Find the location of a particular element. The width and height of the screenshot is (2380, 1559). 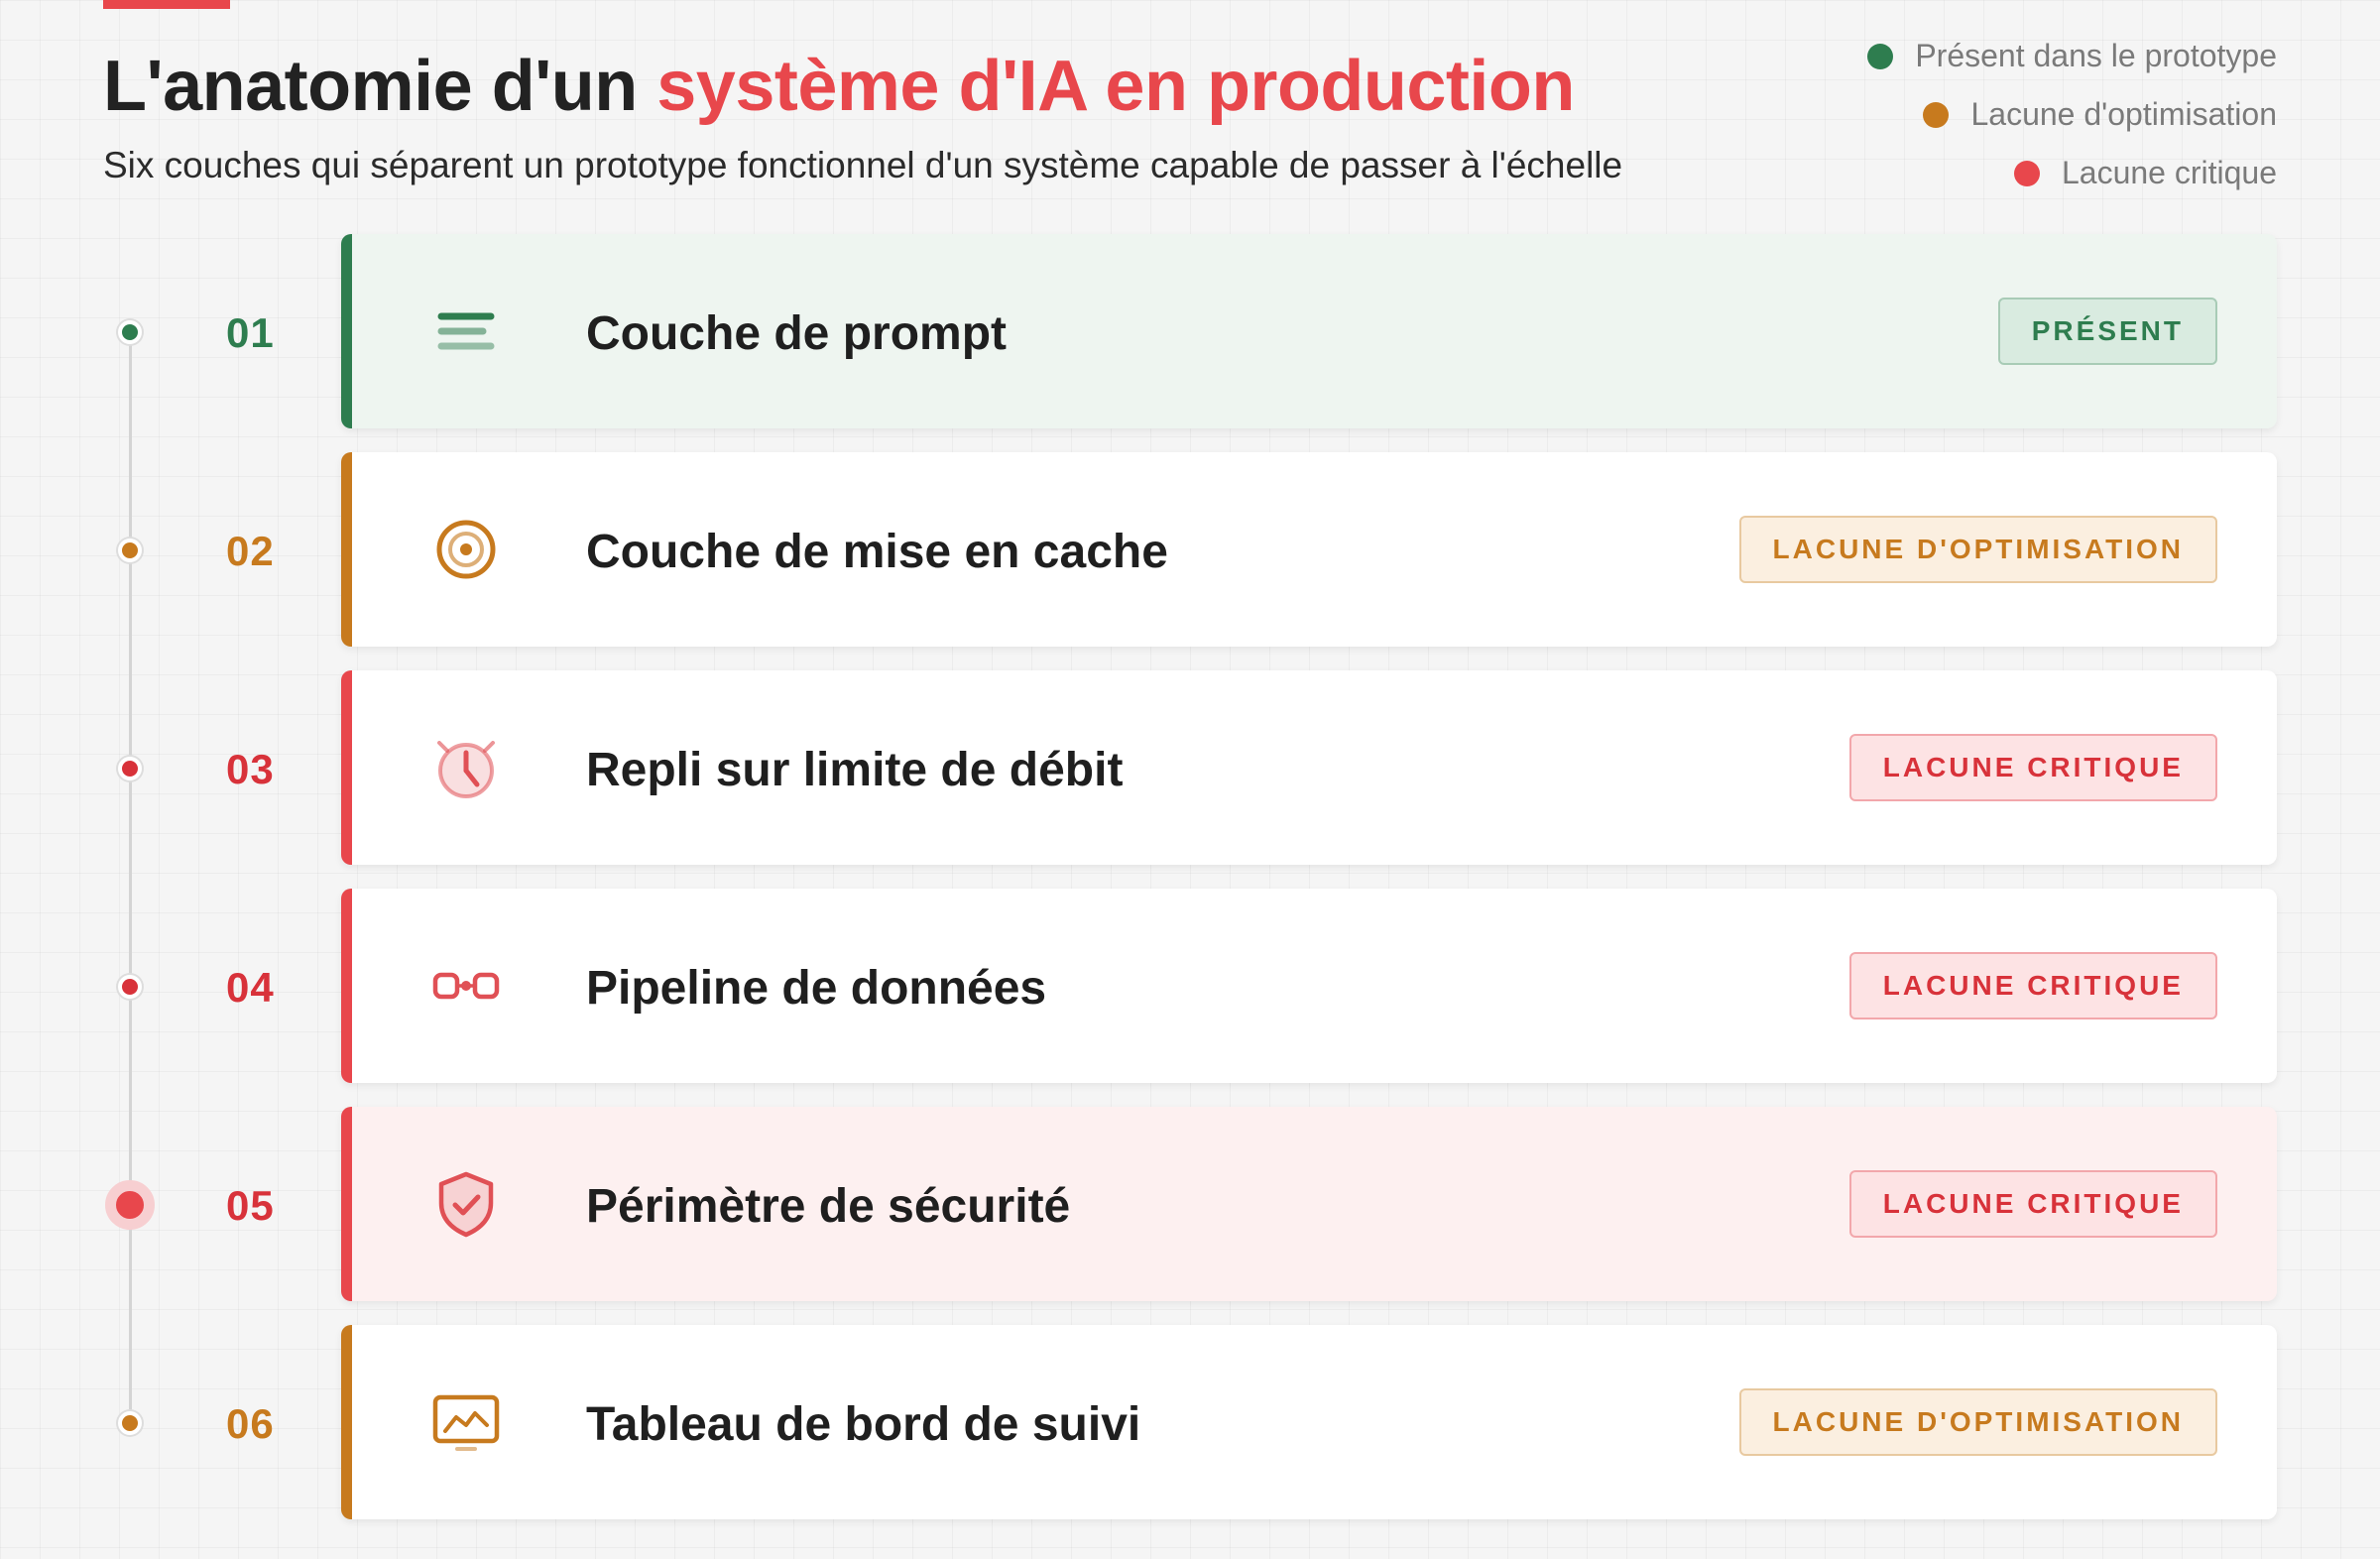

layer-number: 06 is located at coordinates (250, 1423).